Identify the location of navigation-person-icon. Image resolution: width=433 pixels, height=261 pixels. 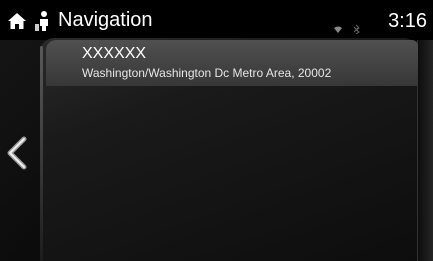
(41, 21).